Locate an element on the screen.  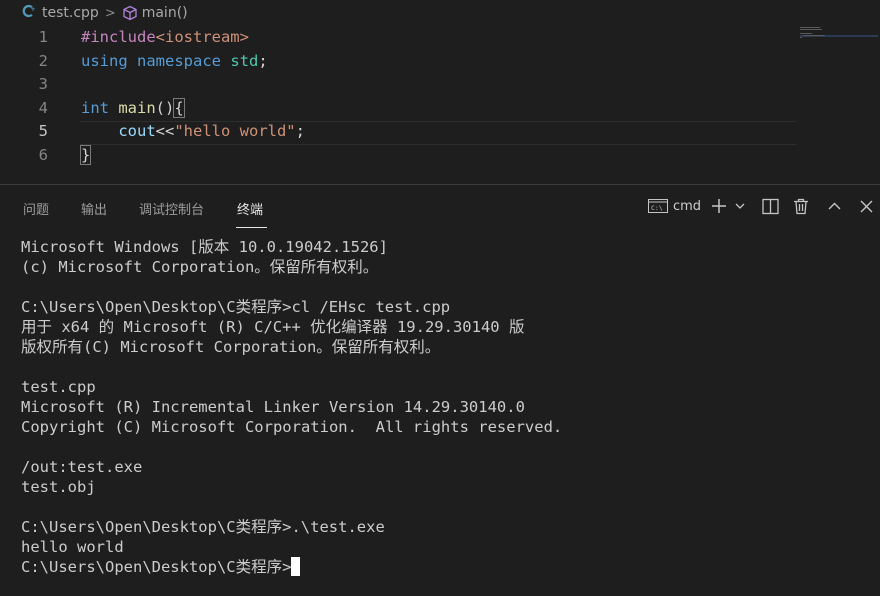
terminal-line: hello world is located at coordinates (72, 547).